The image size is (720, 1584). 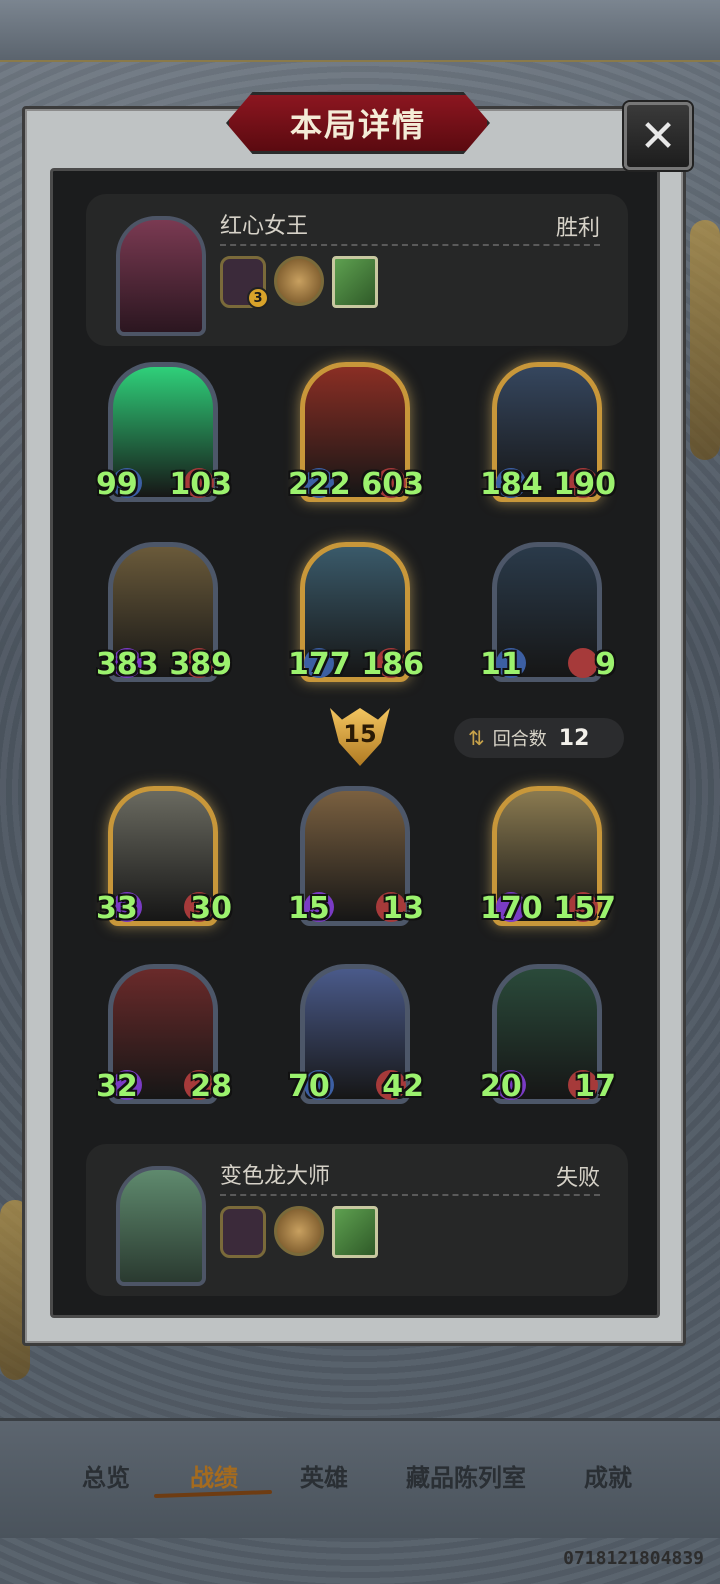 I want to click on round-value: 12, so click(x=574, y=738).